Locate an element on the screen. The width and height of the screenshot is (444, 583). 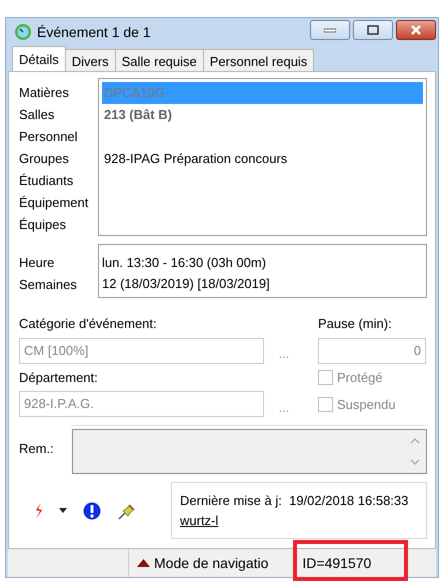
lightning-icon is located at coordinates (39, 510).